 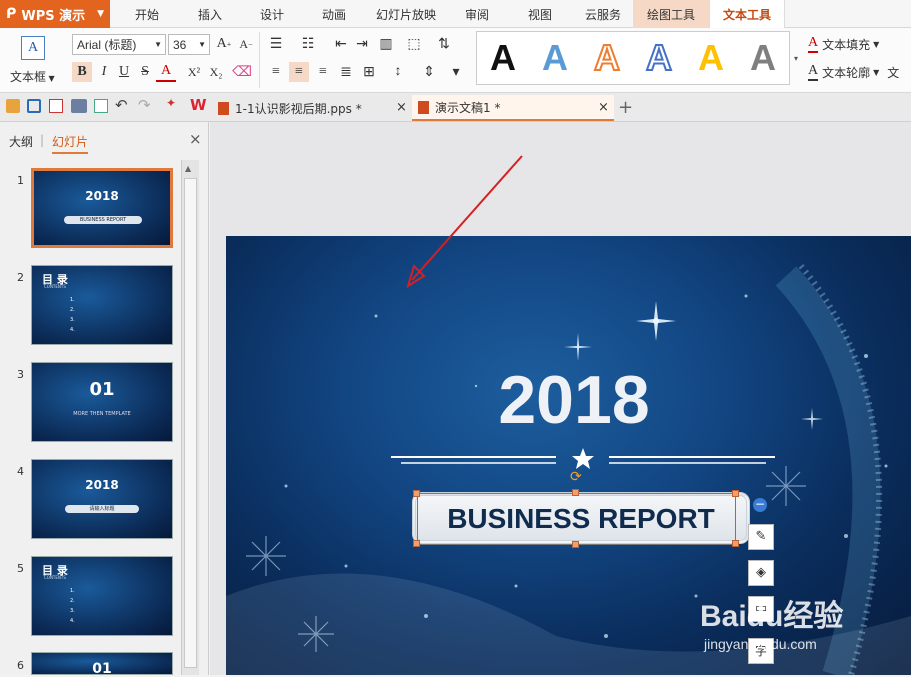 What do you see at coordinates (147, 14) in the screenshot?
I see `tab-start: 开始` at bounding box center [147, 14].